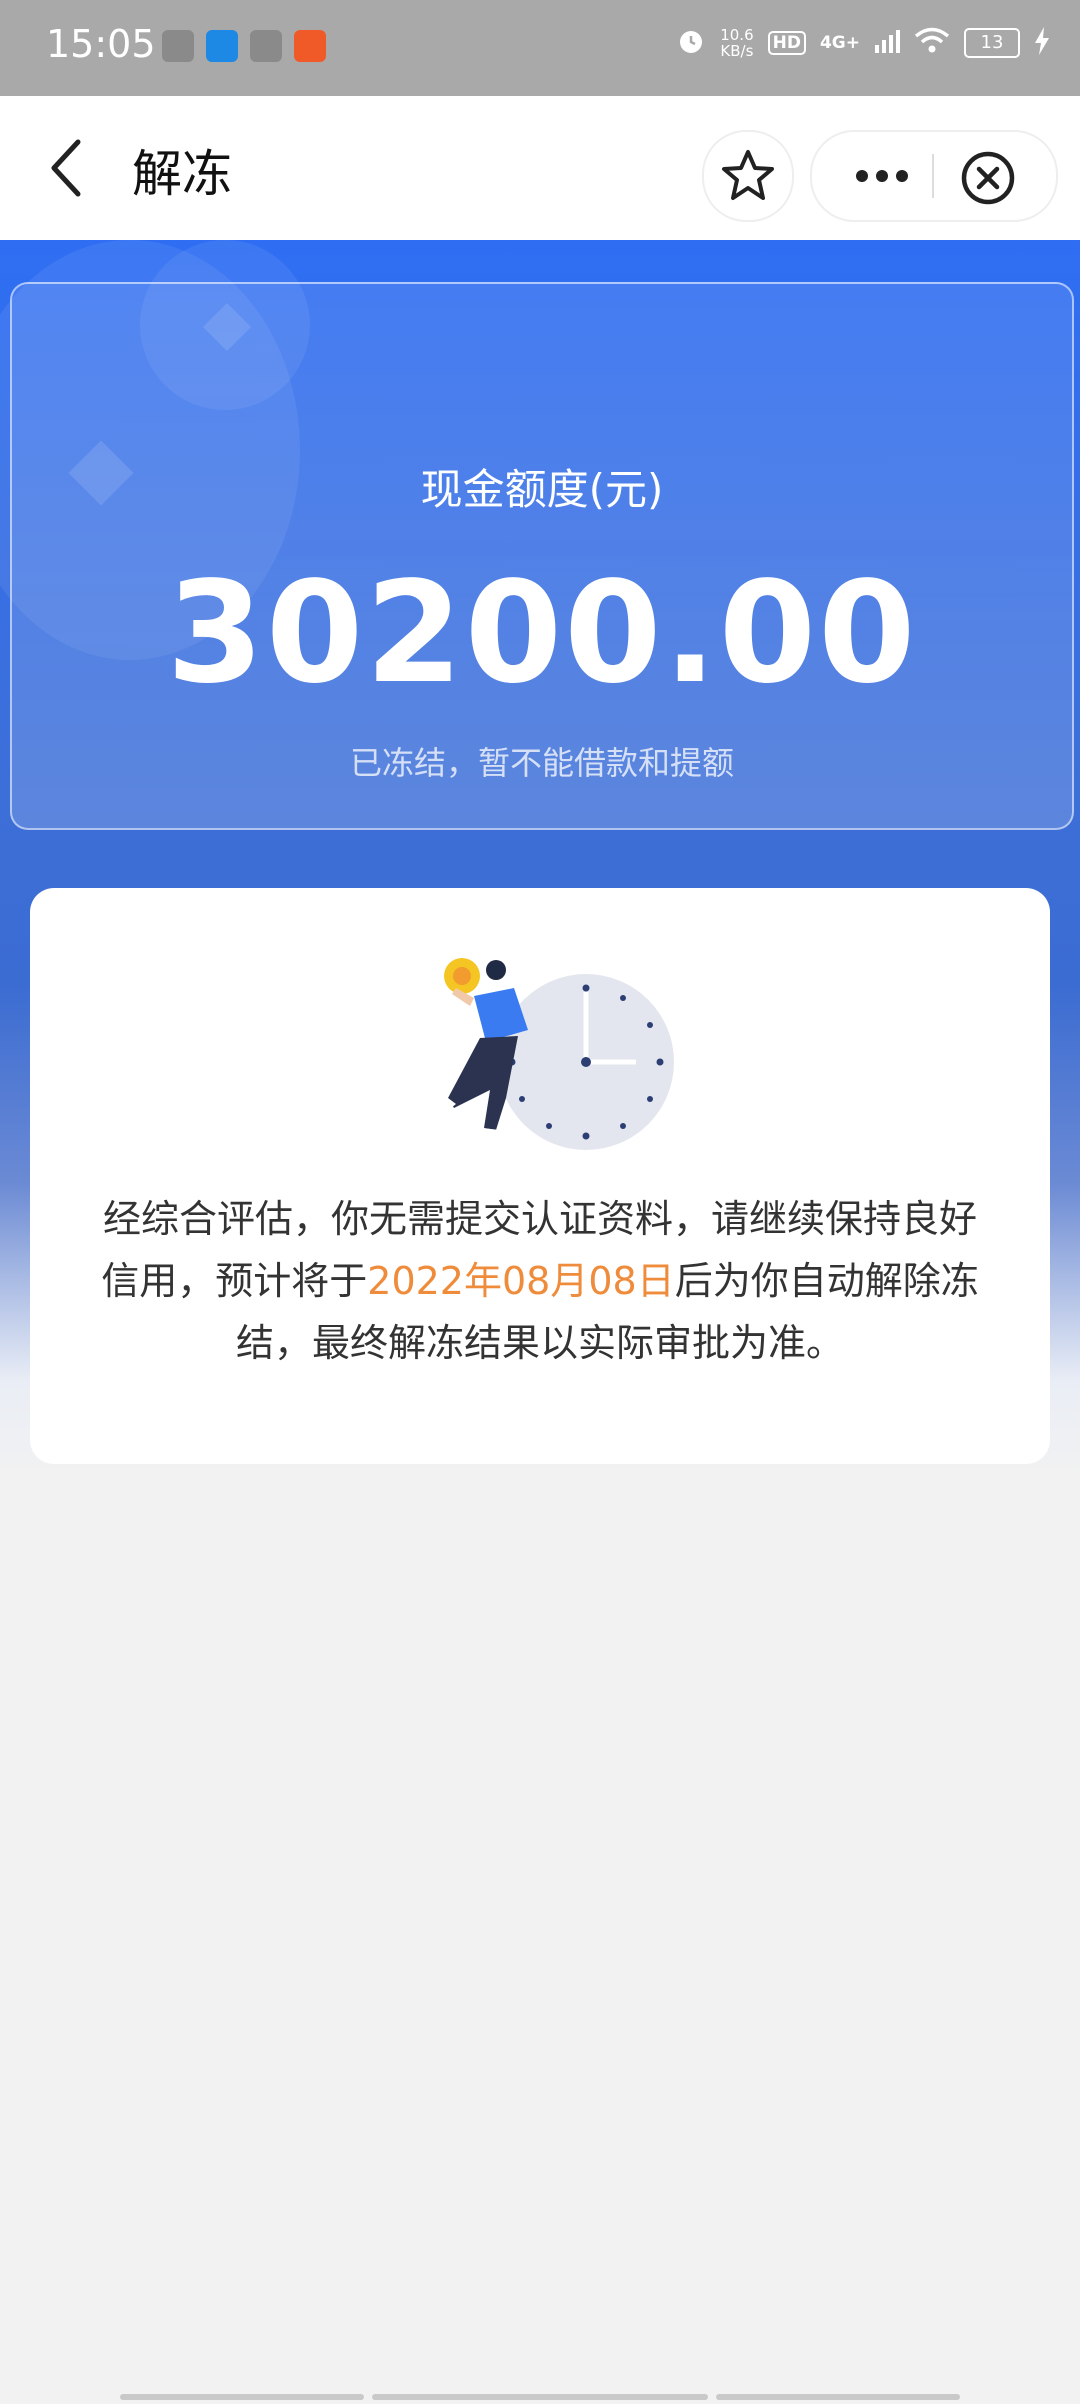 The height and width of the screenshot is (2404, 1080). Describe the element at coordinates (737, 35) in the screenshot. I see `speed-value: 10.6` at that location.